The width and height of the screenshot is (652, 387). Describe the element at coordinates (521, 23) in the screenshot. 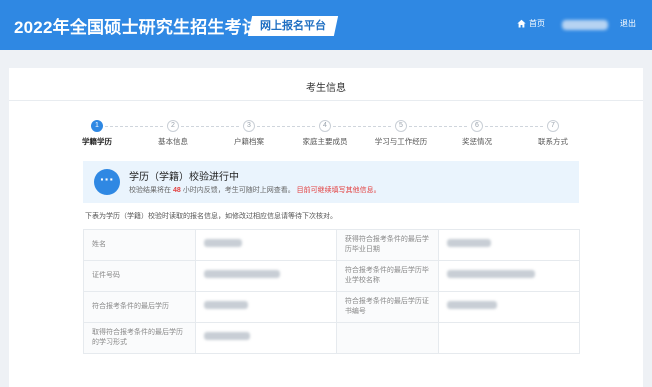

I see `home-icon` at that location.